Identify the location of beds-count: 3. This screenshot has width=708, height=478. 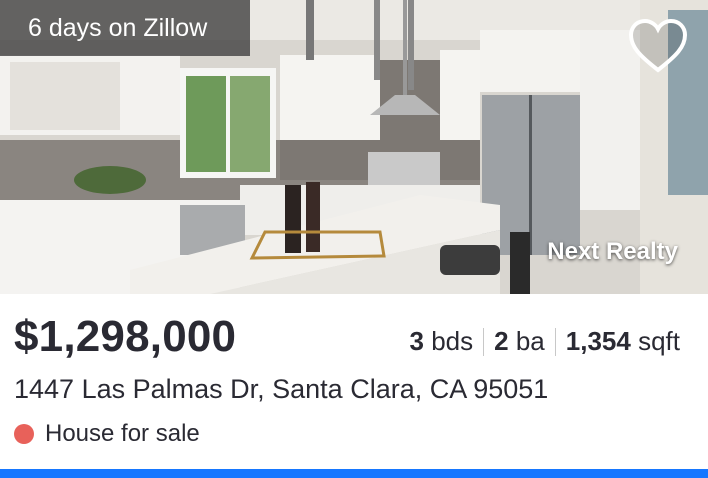
(416, 341).